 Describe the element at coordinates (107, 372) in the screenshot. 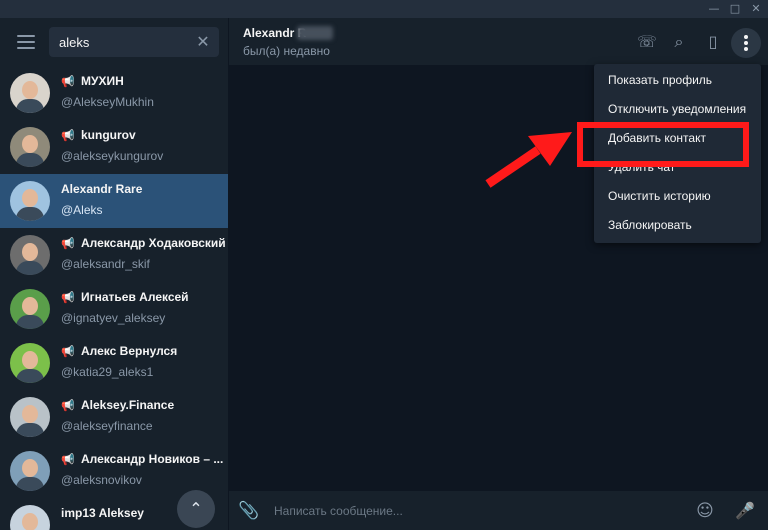

I see `chat-handle: @katia29_aleks1` at that location.